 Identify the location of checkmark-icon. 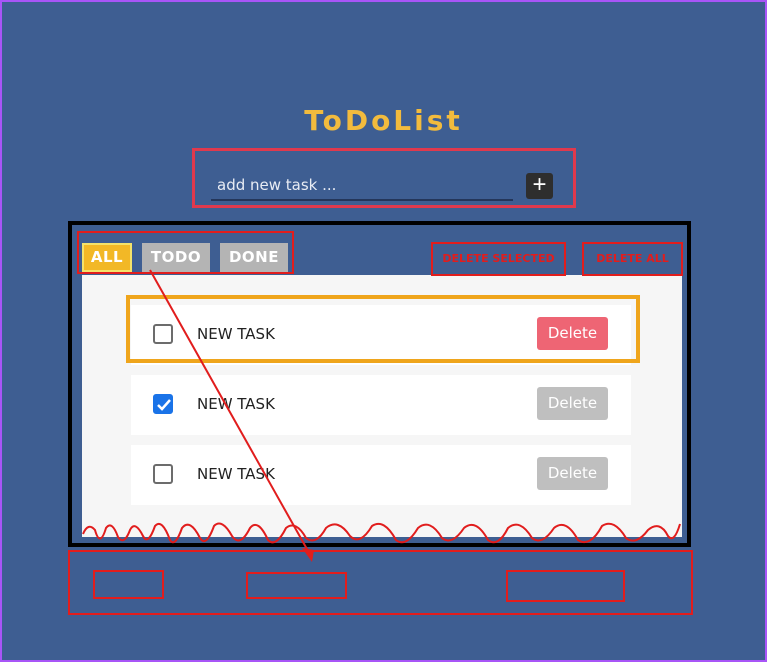
(164, 405).